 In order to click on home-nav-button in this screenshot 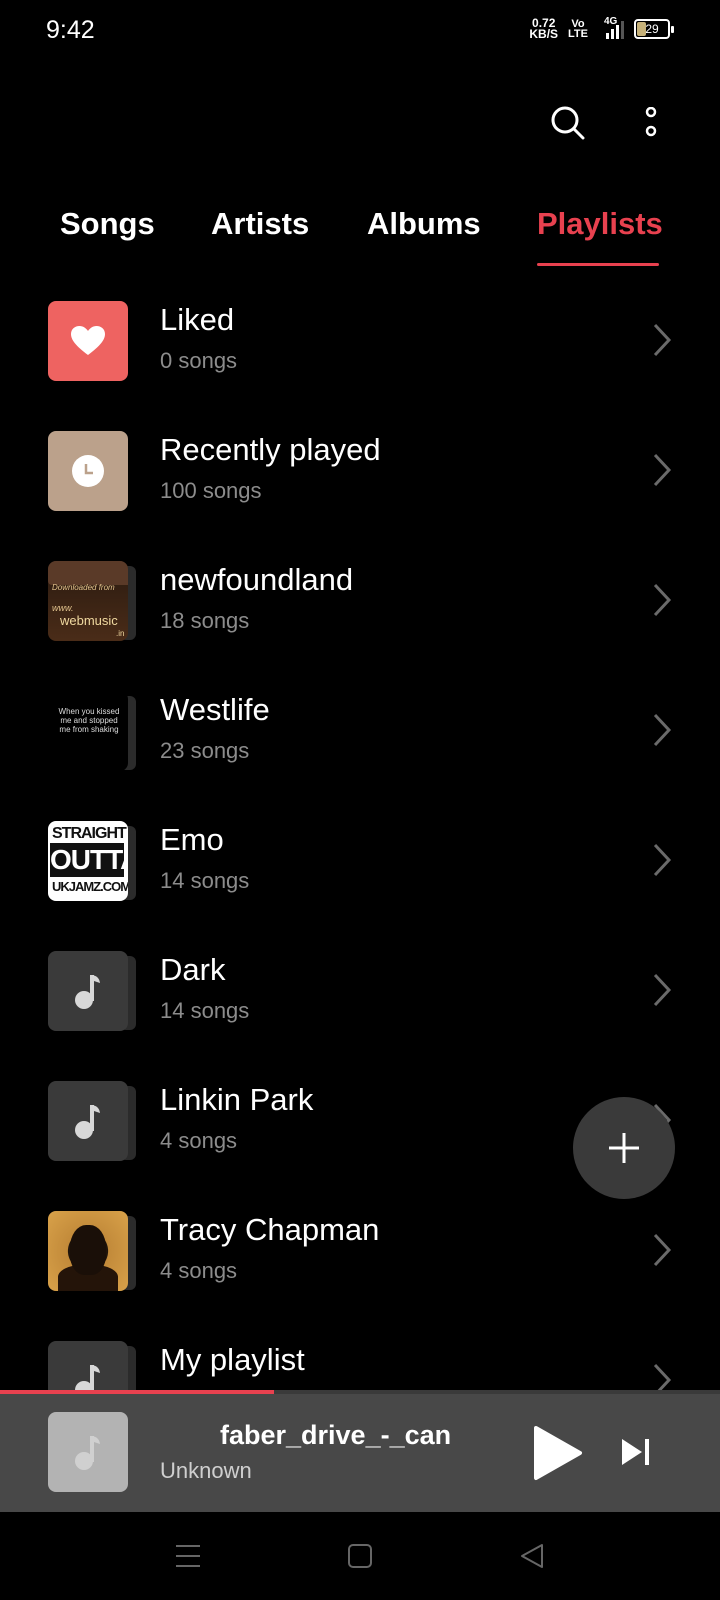, I will do `click(360, 1556)`.